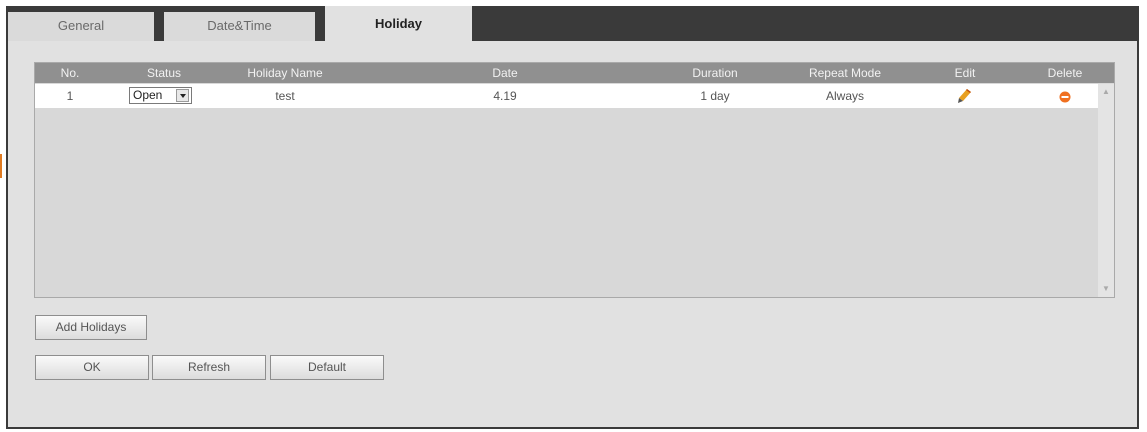 The image size is (1147, 432). I want to click on tab-holiday: Holiday, so click(398, 23).